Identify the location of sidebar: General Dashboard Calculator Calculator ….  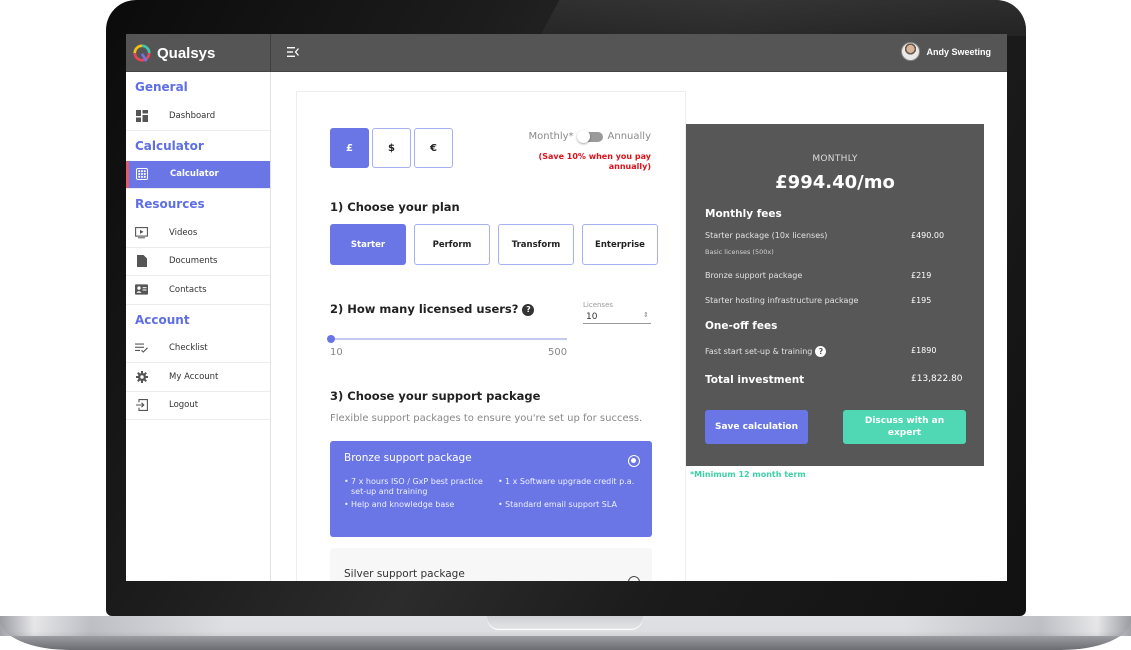
(198, 326).